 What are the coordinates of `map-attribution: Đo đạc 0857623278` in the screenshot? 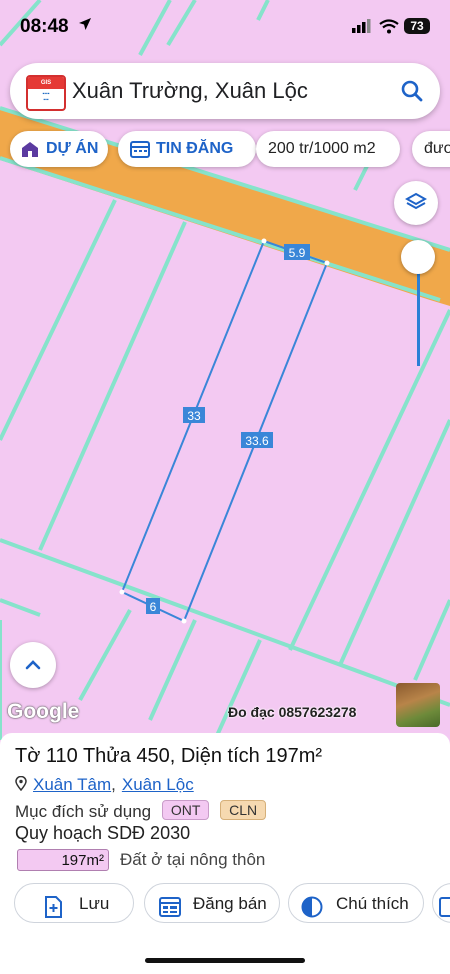 It's located at (292, 712).